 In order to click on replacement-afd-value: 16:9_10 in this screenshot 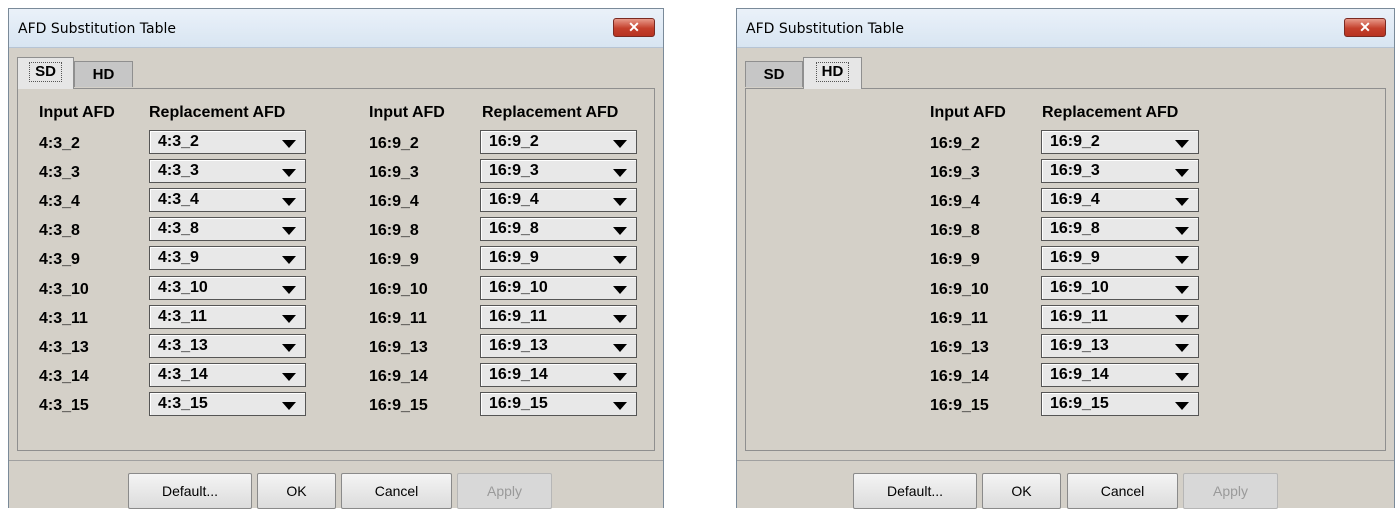, I will do `click(1079, 287)`.